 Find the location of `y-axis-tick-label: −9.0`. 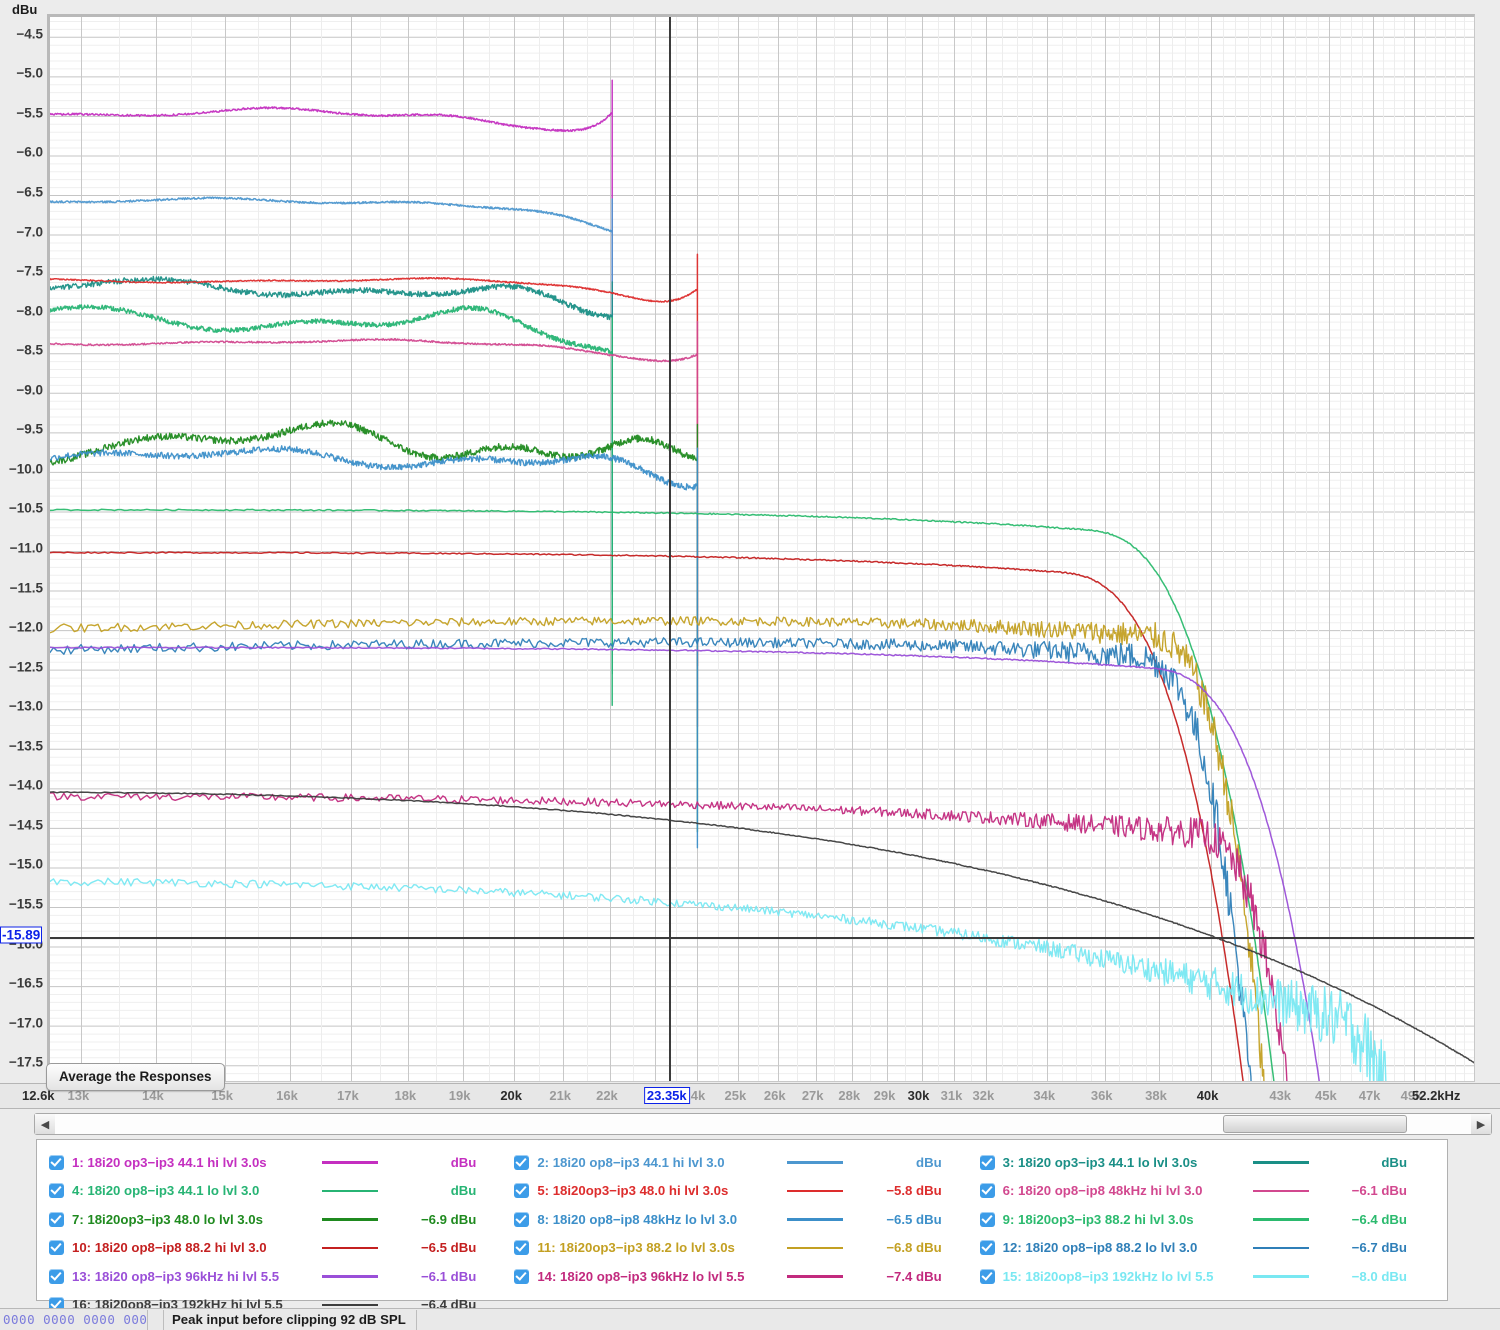

y-axis-tick-label: −9.0 is located at coordinates (29, 390).